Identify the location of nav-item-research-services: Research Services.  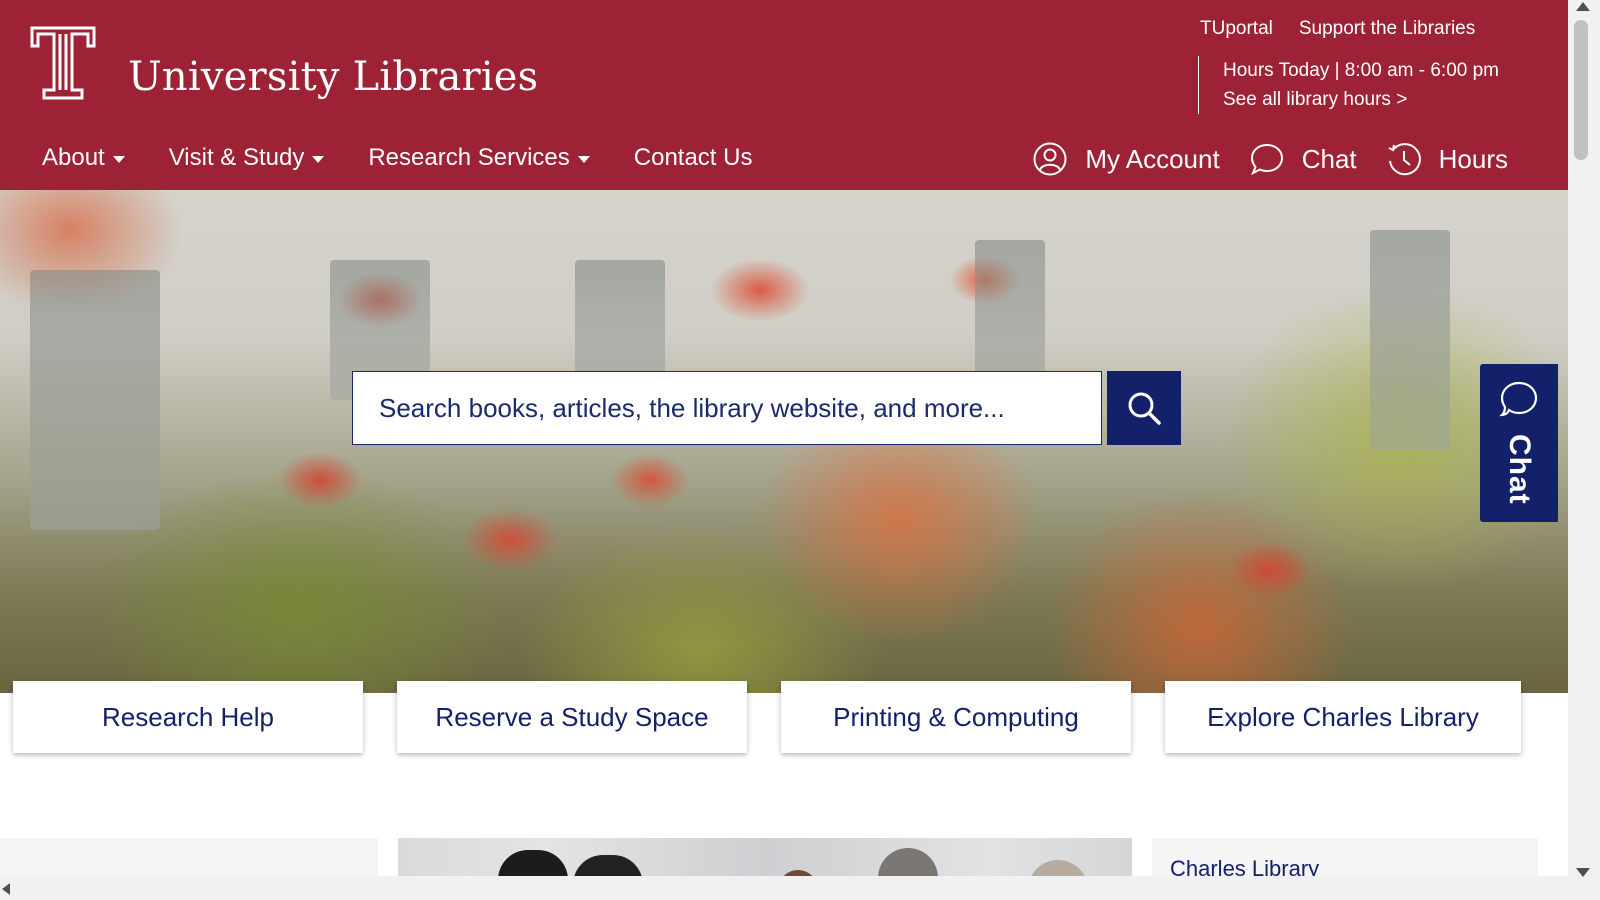
(479, 158).